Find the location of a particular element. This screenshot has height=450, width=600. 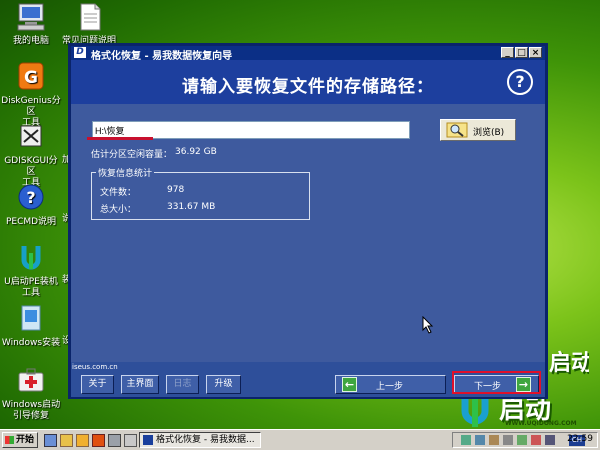

start-button: 开始 is located at coordinates (20, 440).